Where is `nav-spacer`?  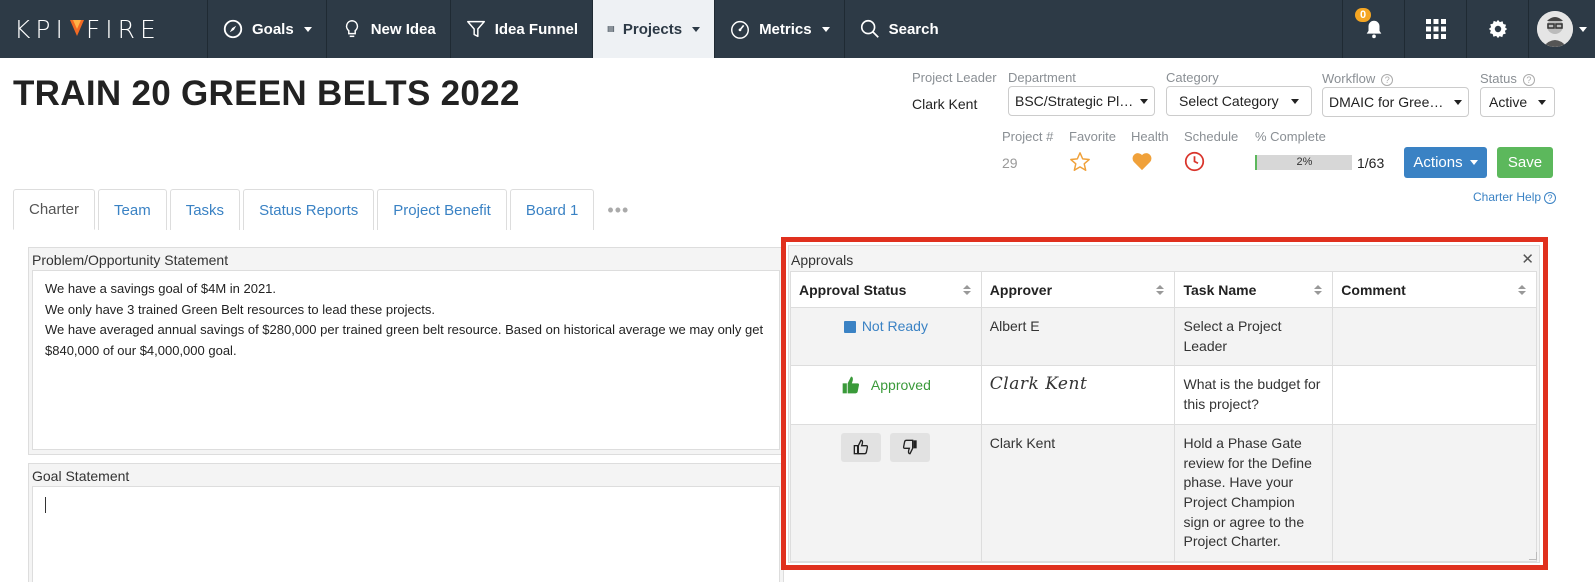
nav-spacer is located at coordinates (1148, 29).